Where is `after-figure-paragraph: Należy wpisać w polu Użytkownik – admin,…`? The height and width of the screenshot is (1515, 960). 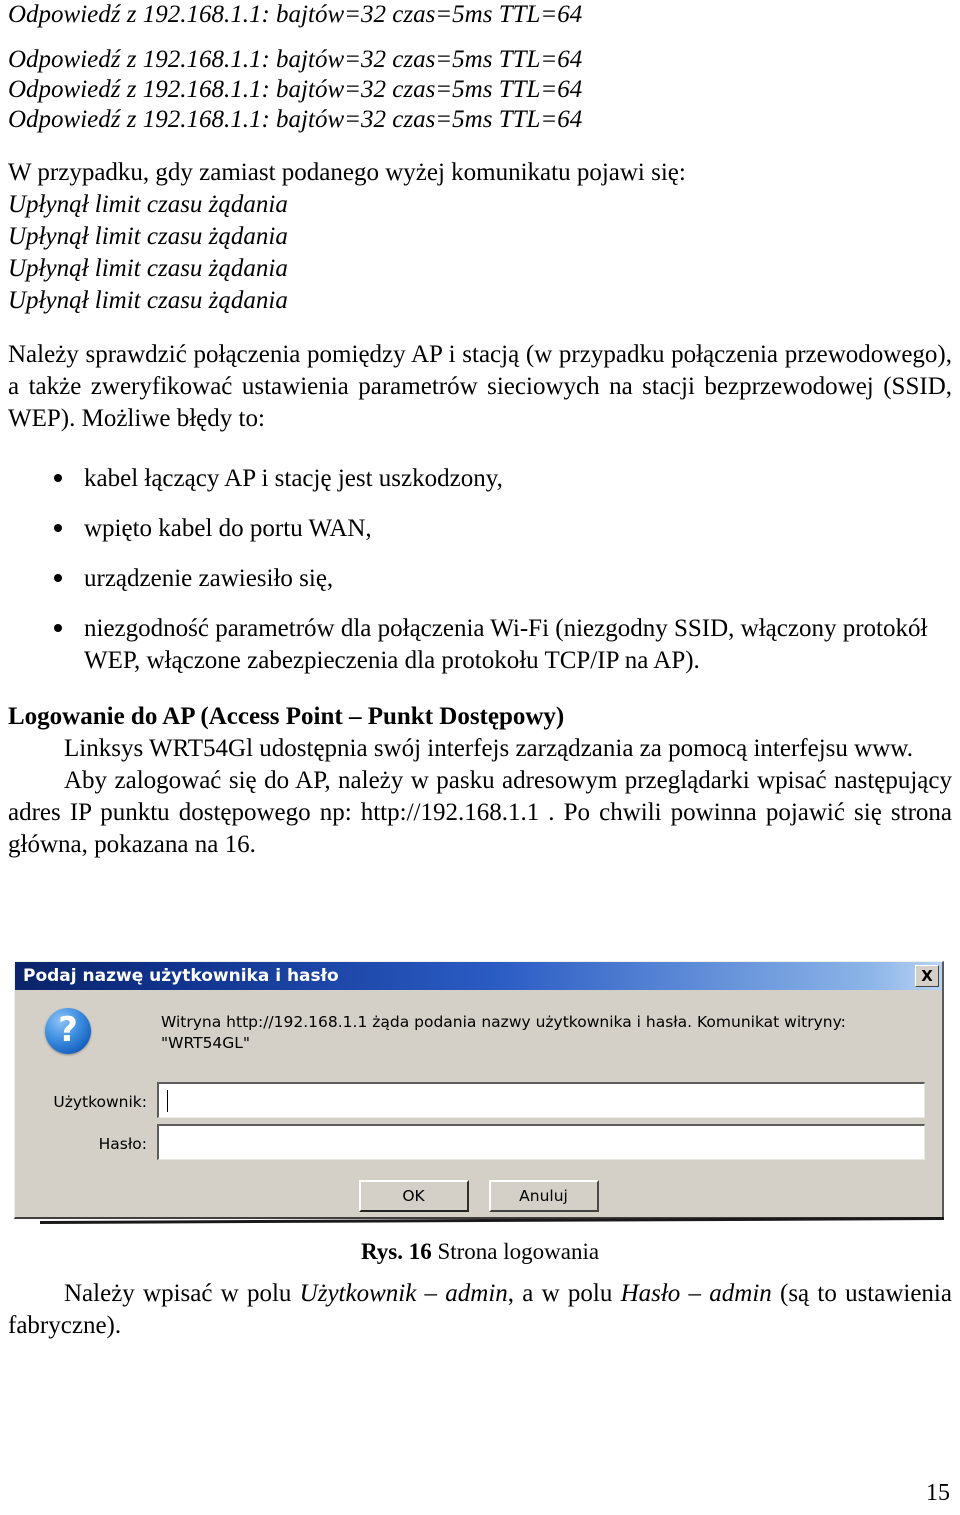 after-figure-paragraph: Należy wpisać w polu Użytkownik – admin,… is located at coordinates (480, 1310).